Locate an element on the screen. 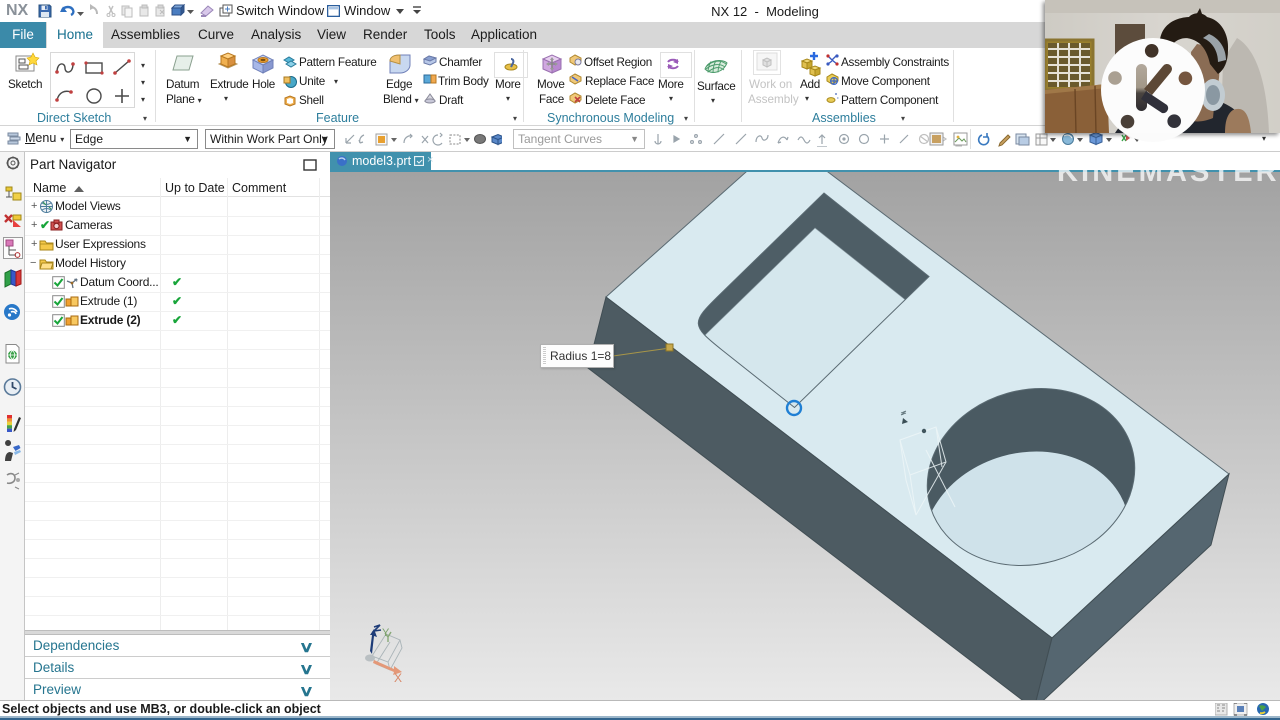 The width and height of the screenshot is (1280, 720). svg-text: X is located at coordinates (398, 678).